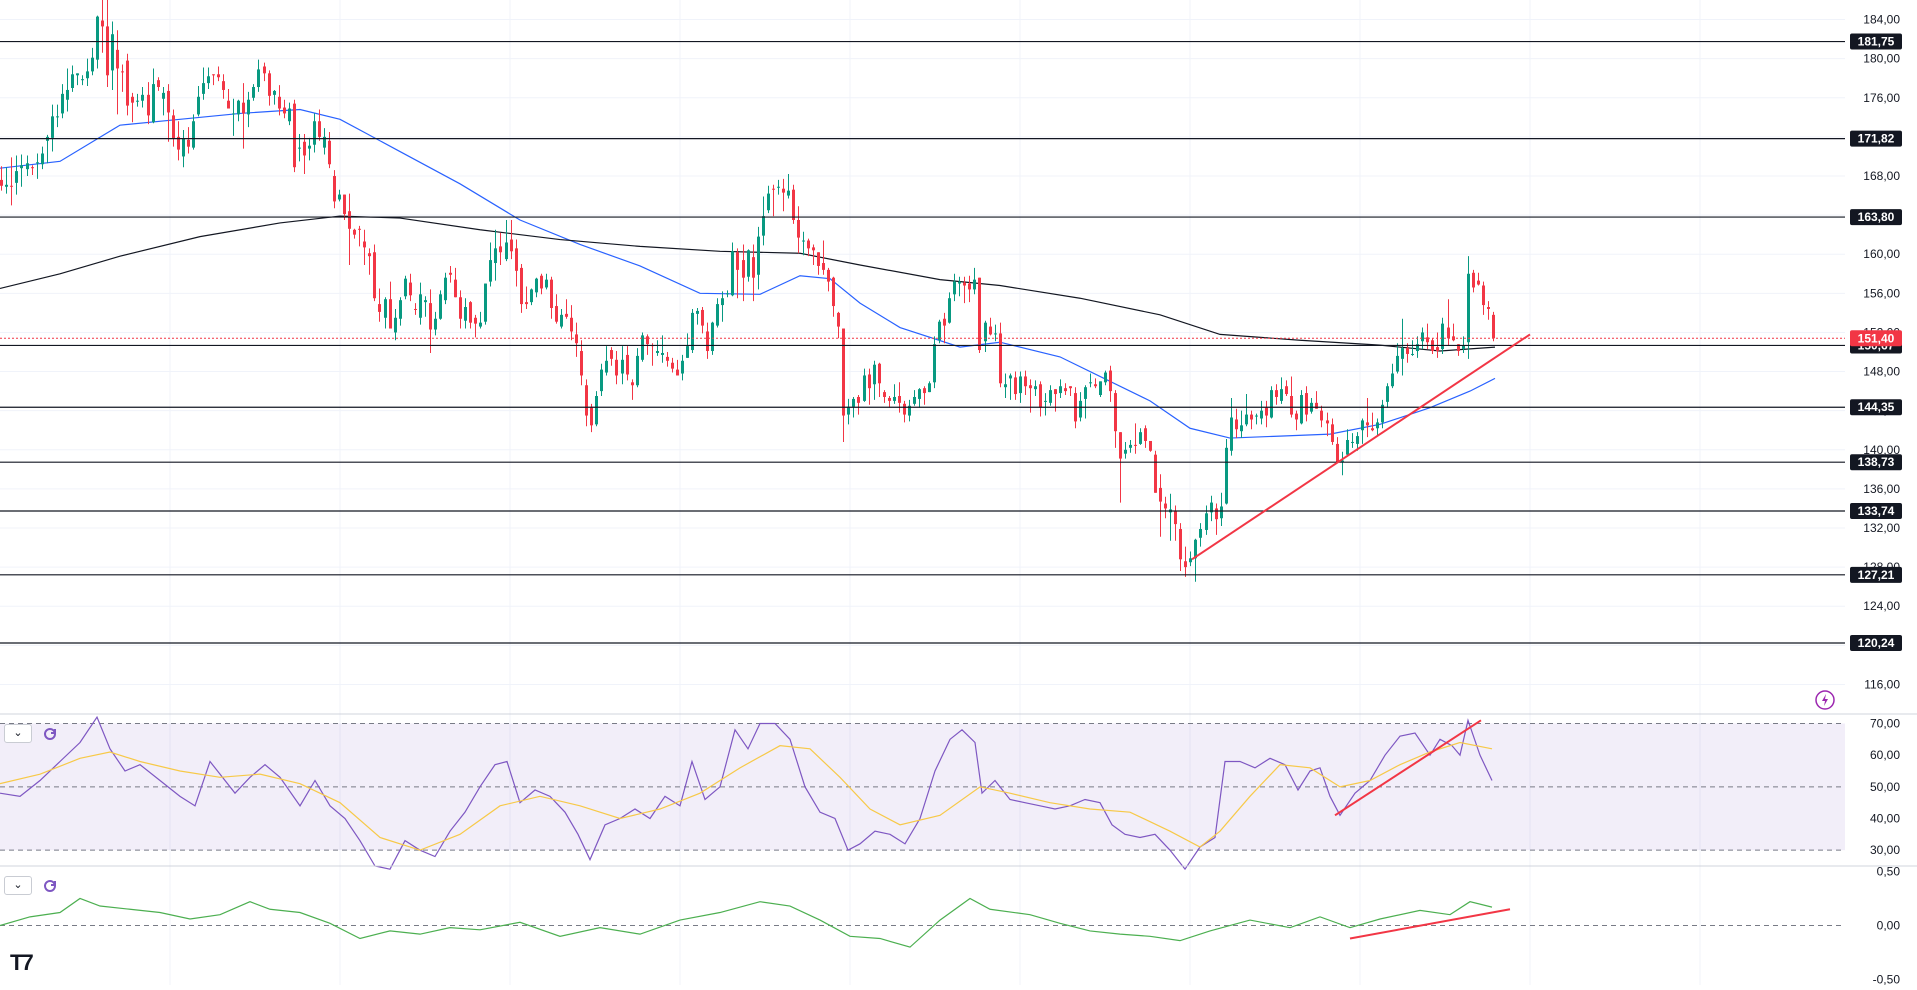 The width and height of the screenshot is (1917, 990). I want to click on oscillator-collapse-chevron-icon: ⌄, so click(18, 885).